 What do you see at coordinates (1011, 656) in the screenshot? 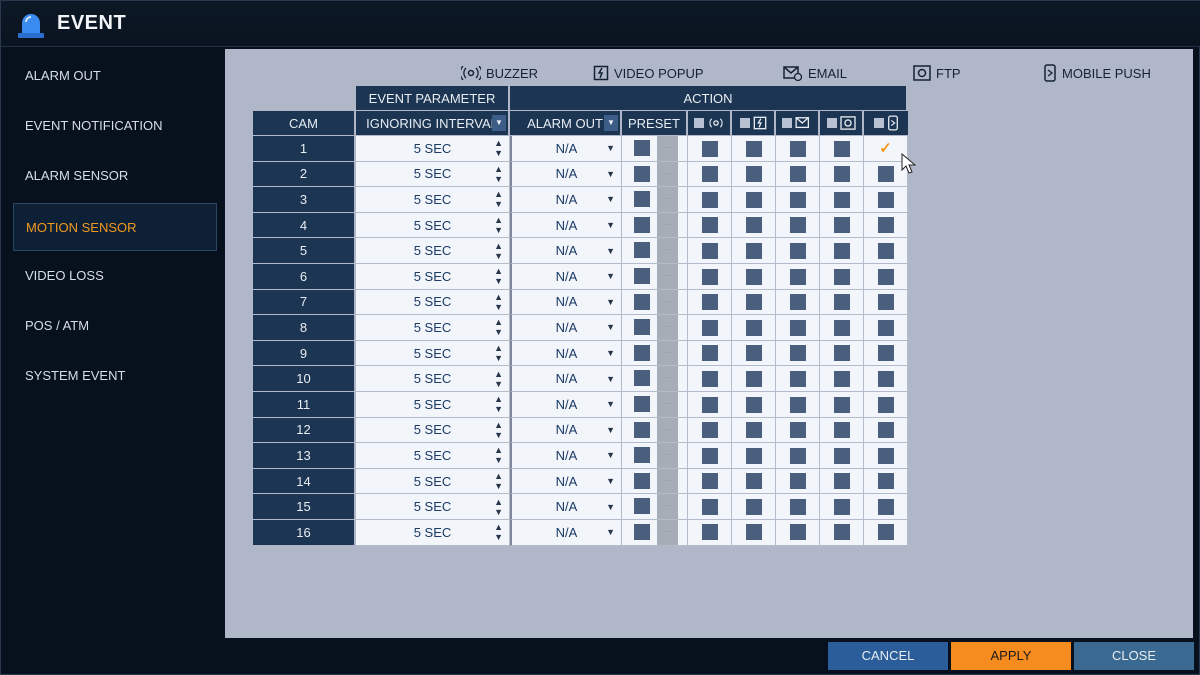
I see `apply-button: APPLY` at bounding box center [1011, 656].